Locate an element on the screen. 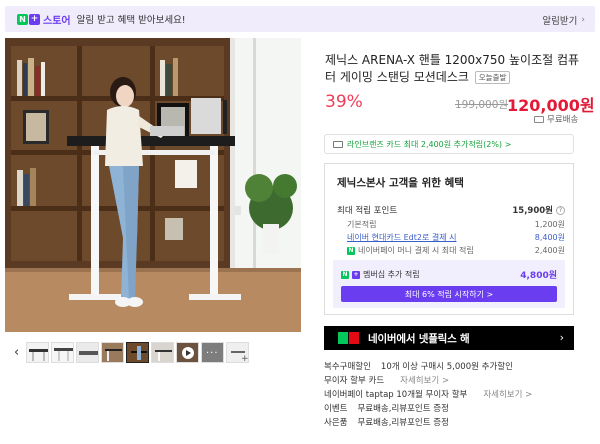 The height and width of the screenshot is (444, 600). credit-card-icon is located at coordinates (338, 144).